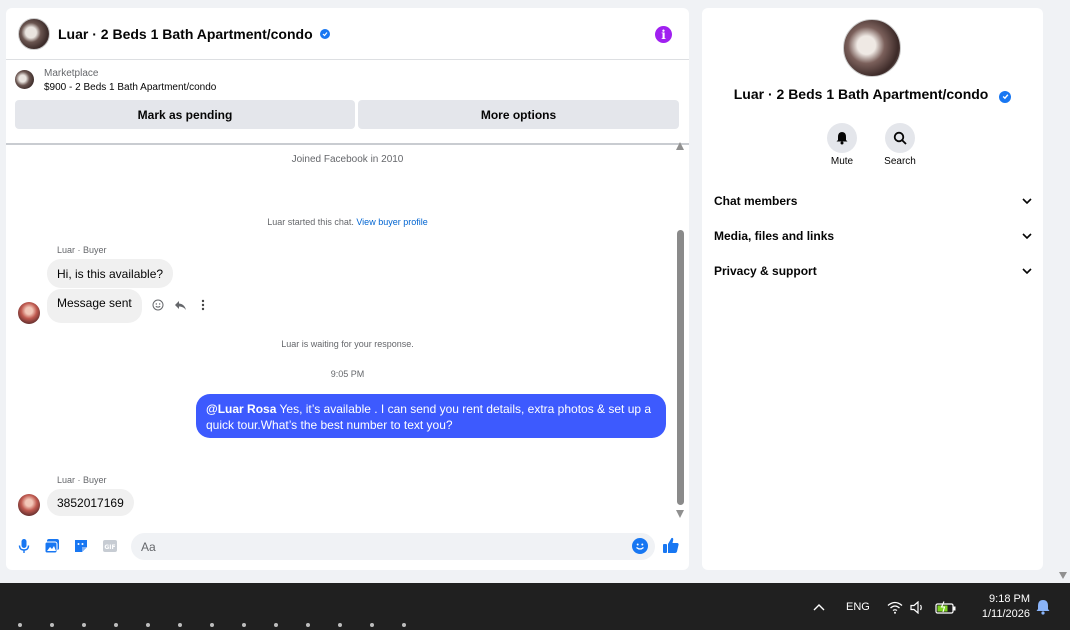  Describe the element at coordinates (680, 514) in the screenshot. I see `scroll-down-arrow` at that location.